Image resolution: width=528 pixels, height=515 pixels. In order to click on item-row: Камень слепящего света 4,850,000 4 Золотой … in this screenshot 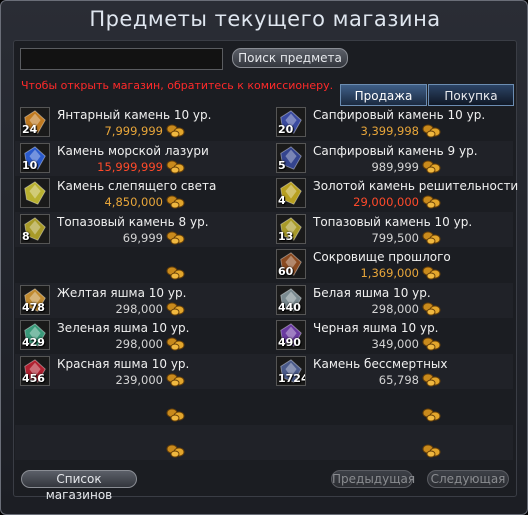, I will do `click(266, 193)`.